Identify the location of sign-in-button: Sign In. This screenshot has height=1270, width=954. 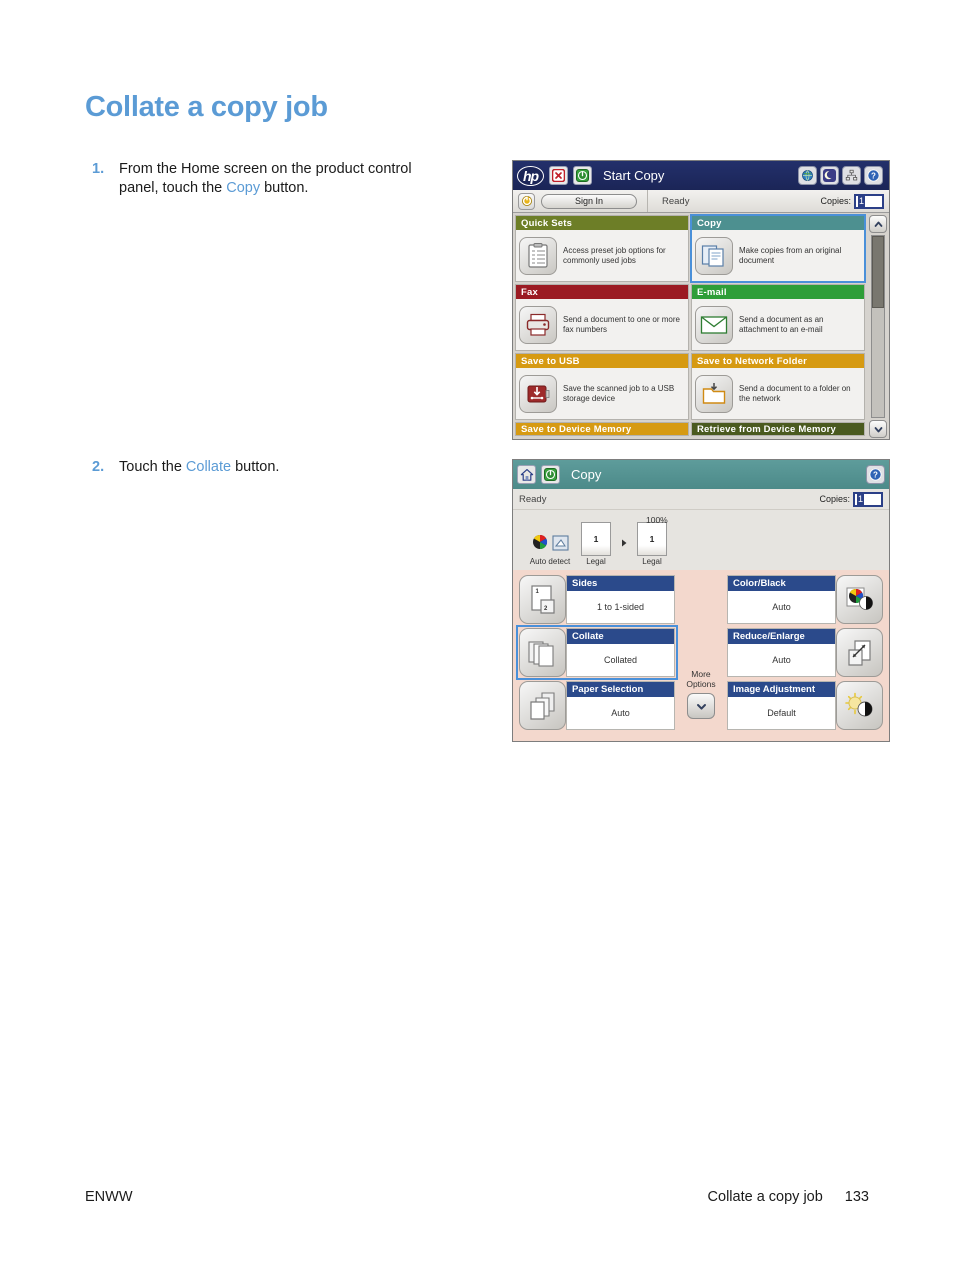
(589, 201).